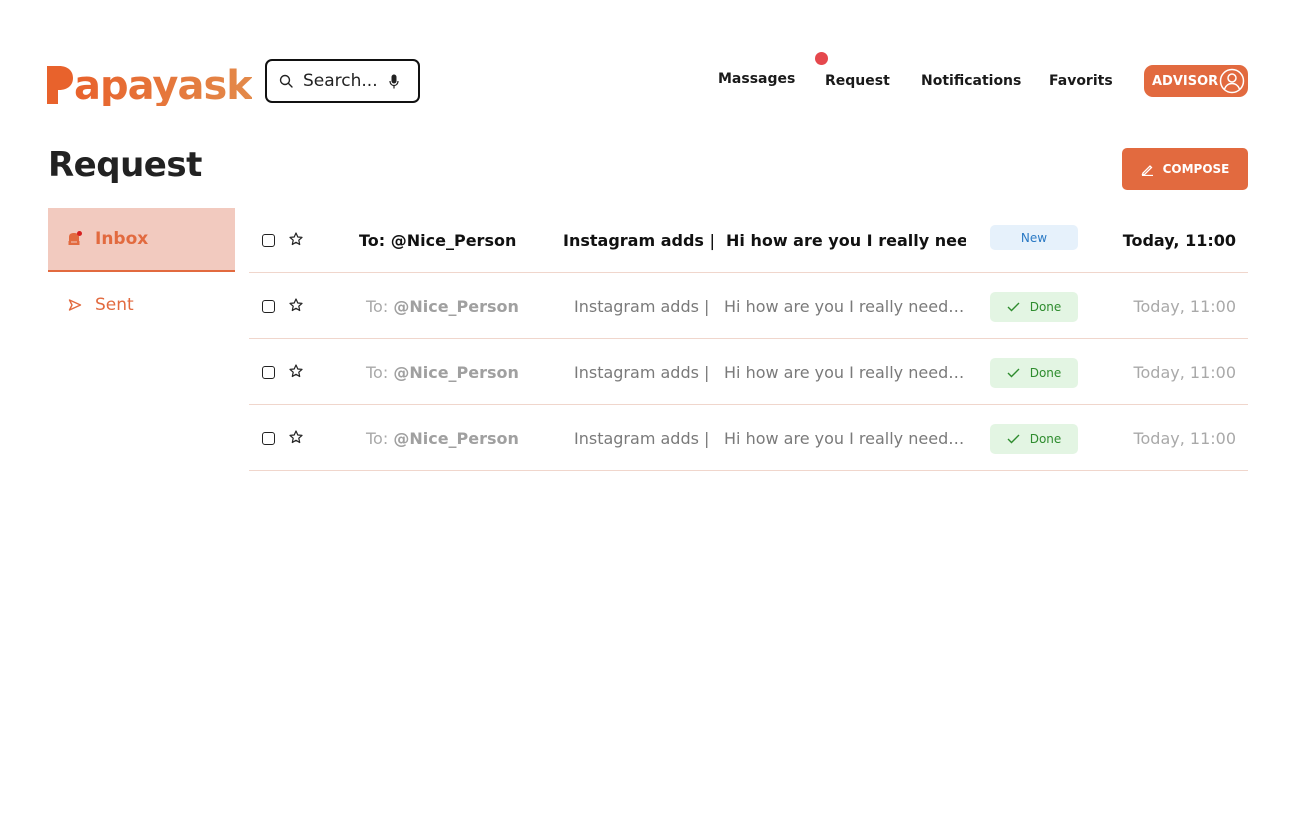 The height and width of the screenshot is (838, 1296). I want to click on search-input, so click(343, 81).